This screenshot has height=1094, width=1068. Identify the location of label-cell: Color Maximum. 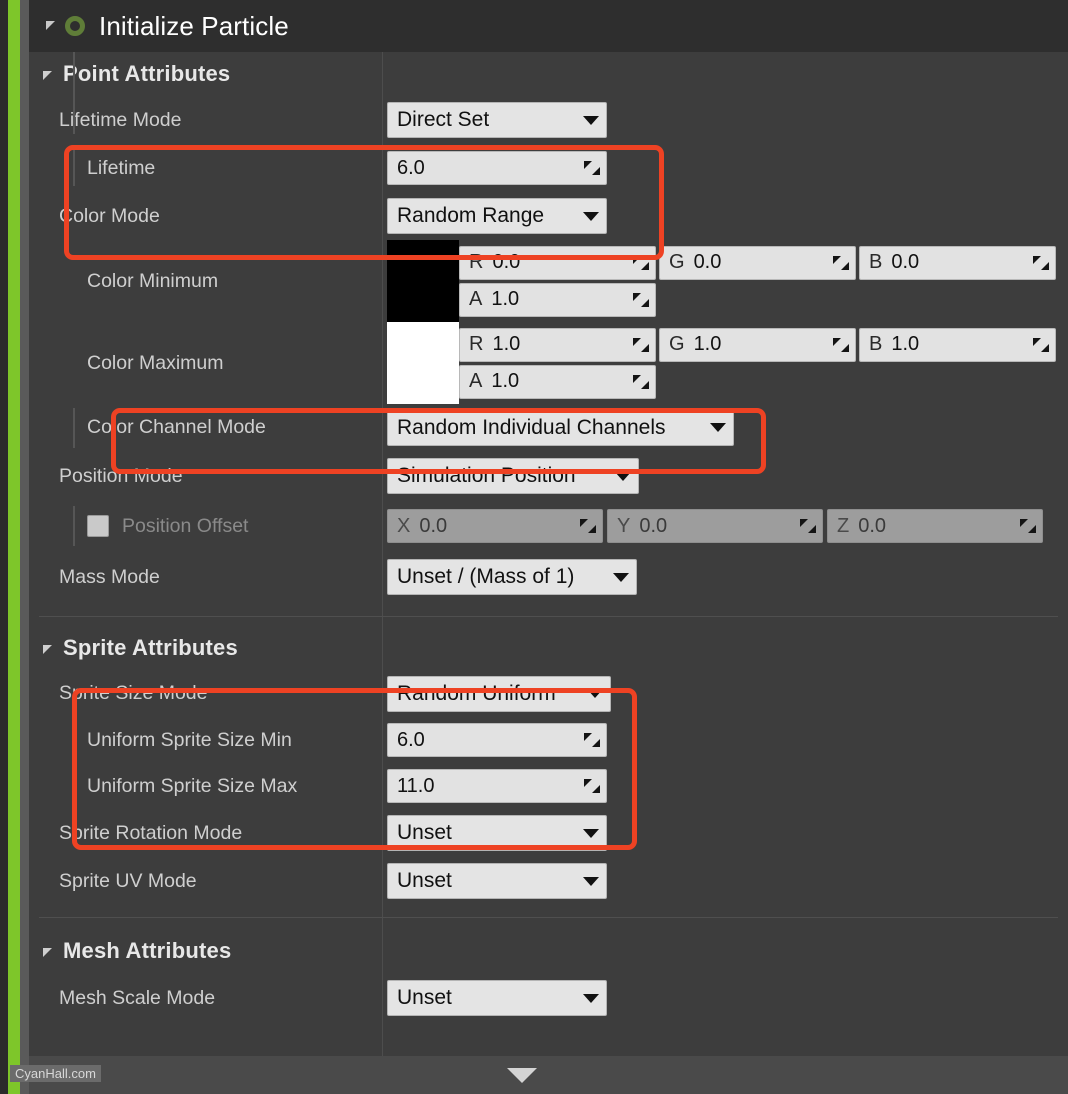
(205, 363).